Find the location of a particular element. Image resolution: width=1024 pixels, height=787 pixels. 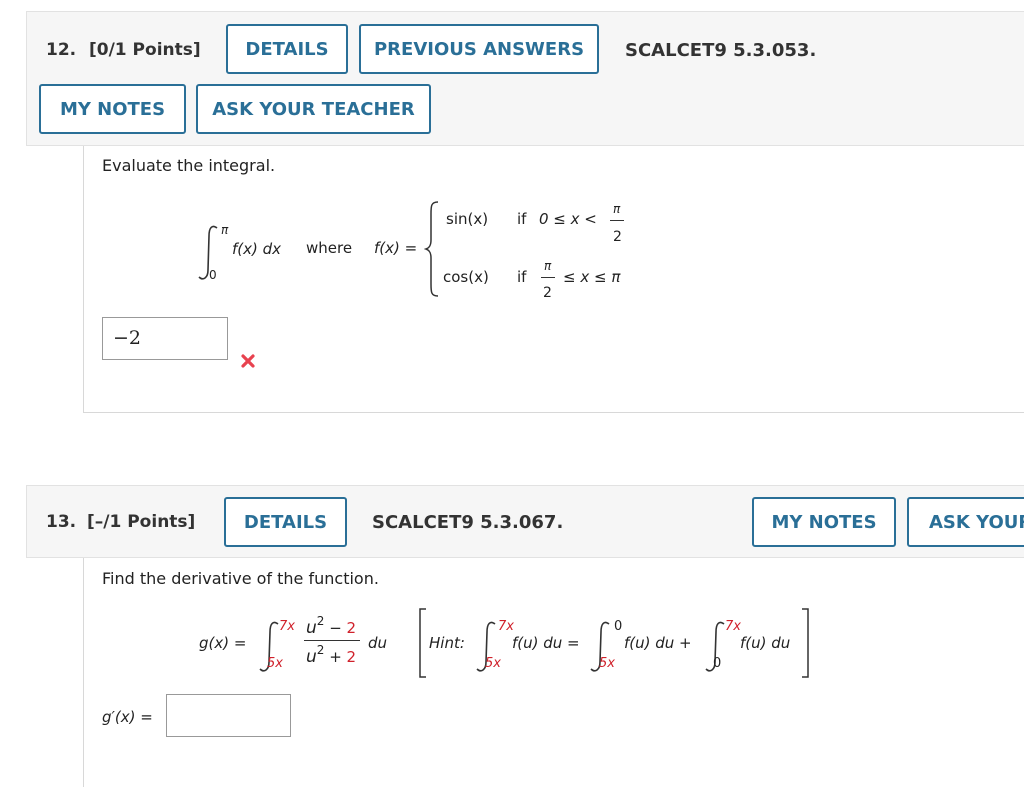

case1-frac-den: 2 is located at coordinates (617, 237).